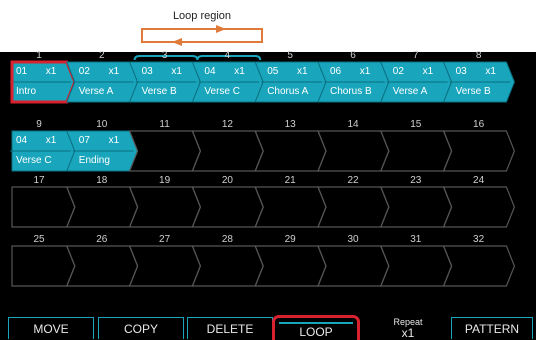 This screenshot has height=340, width=536. I want to click on repeat-value: x1, so click(408, 333).